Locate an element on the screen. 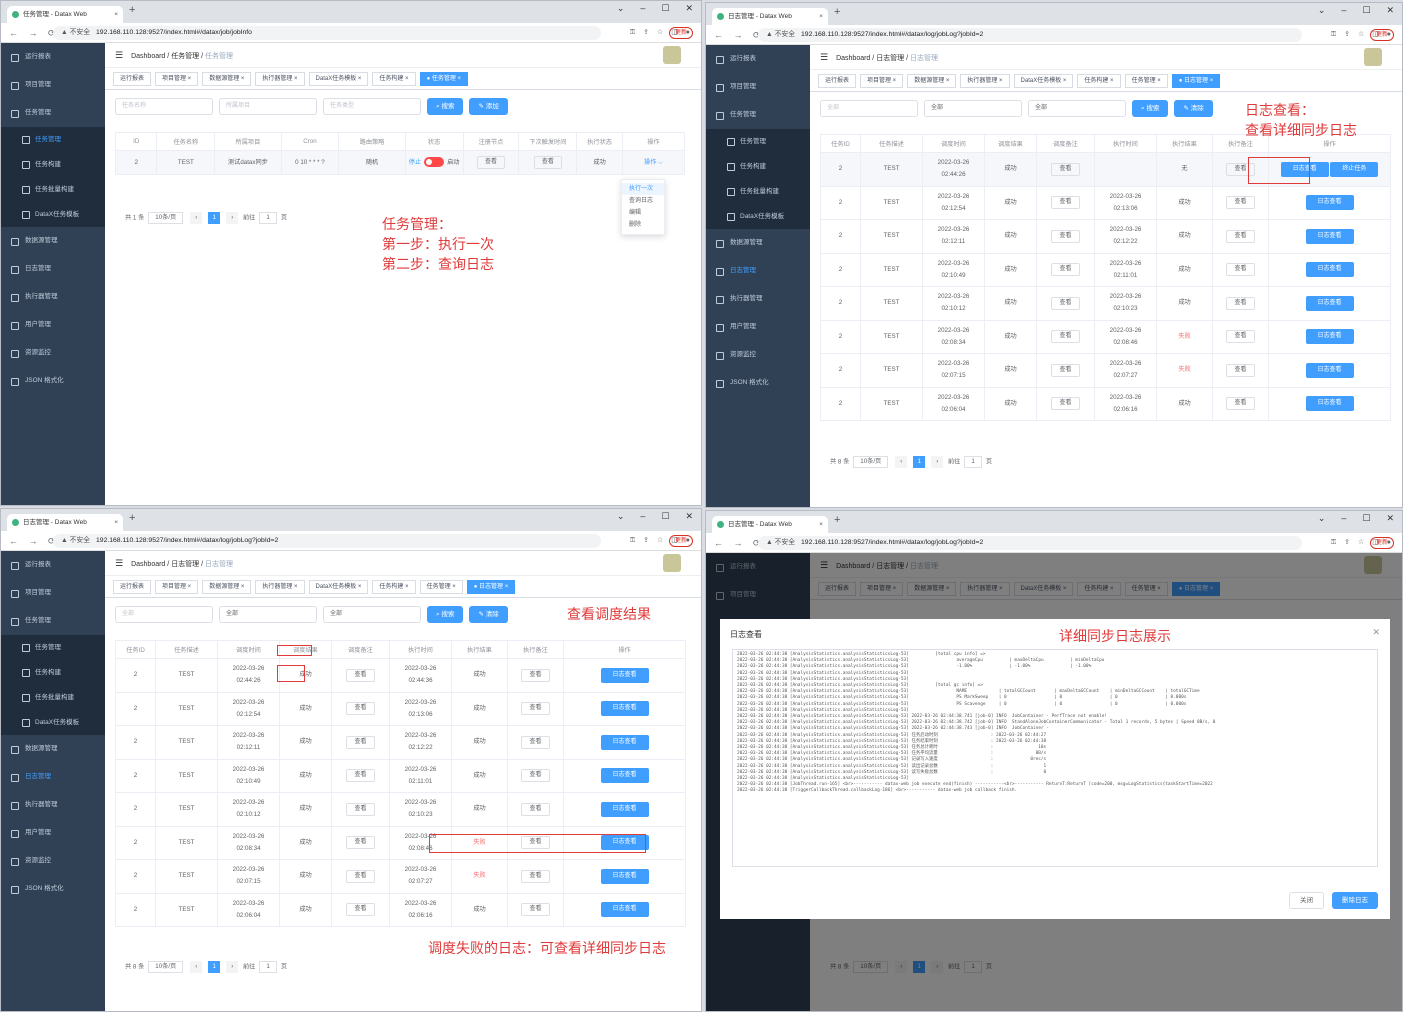  delete-log-button: 删除日志 is located at coordinates (1355, 900).